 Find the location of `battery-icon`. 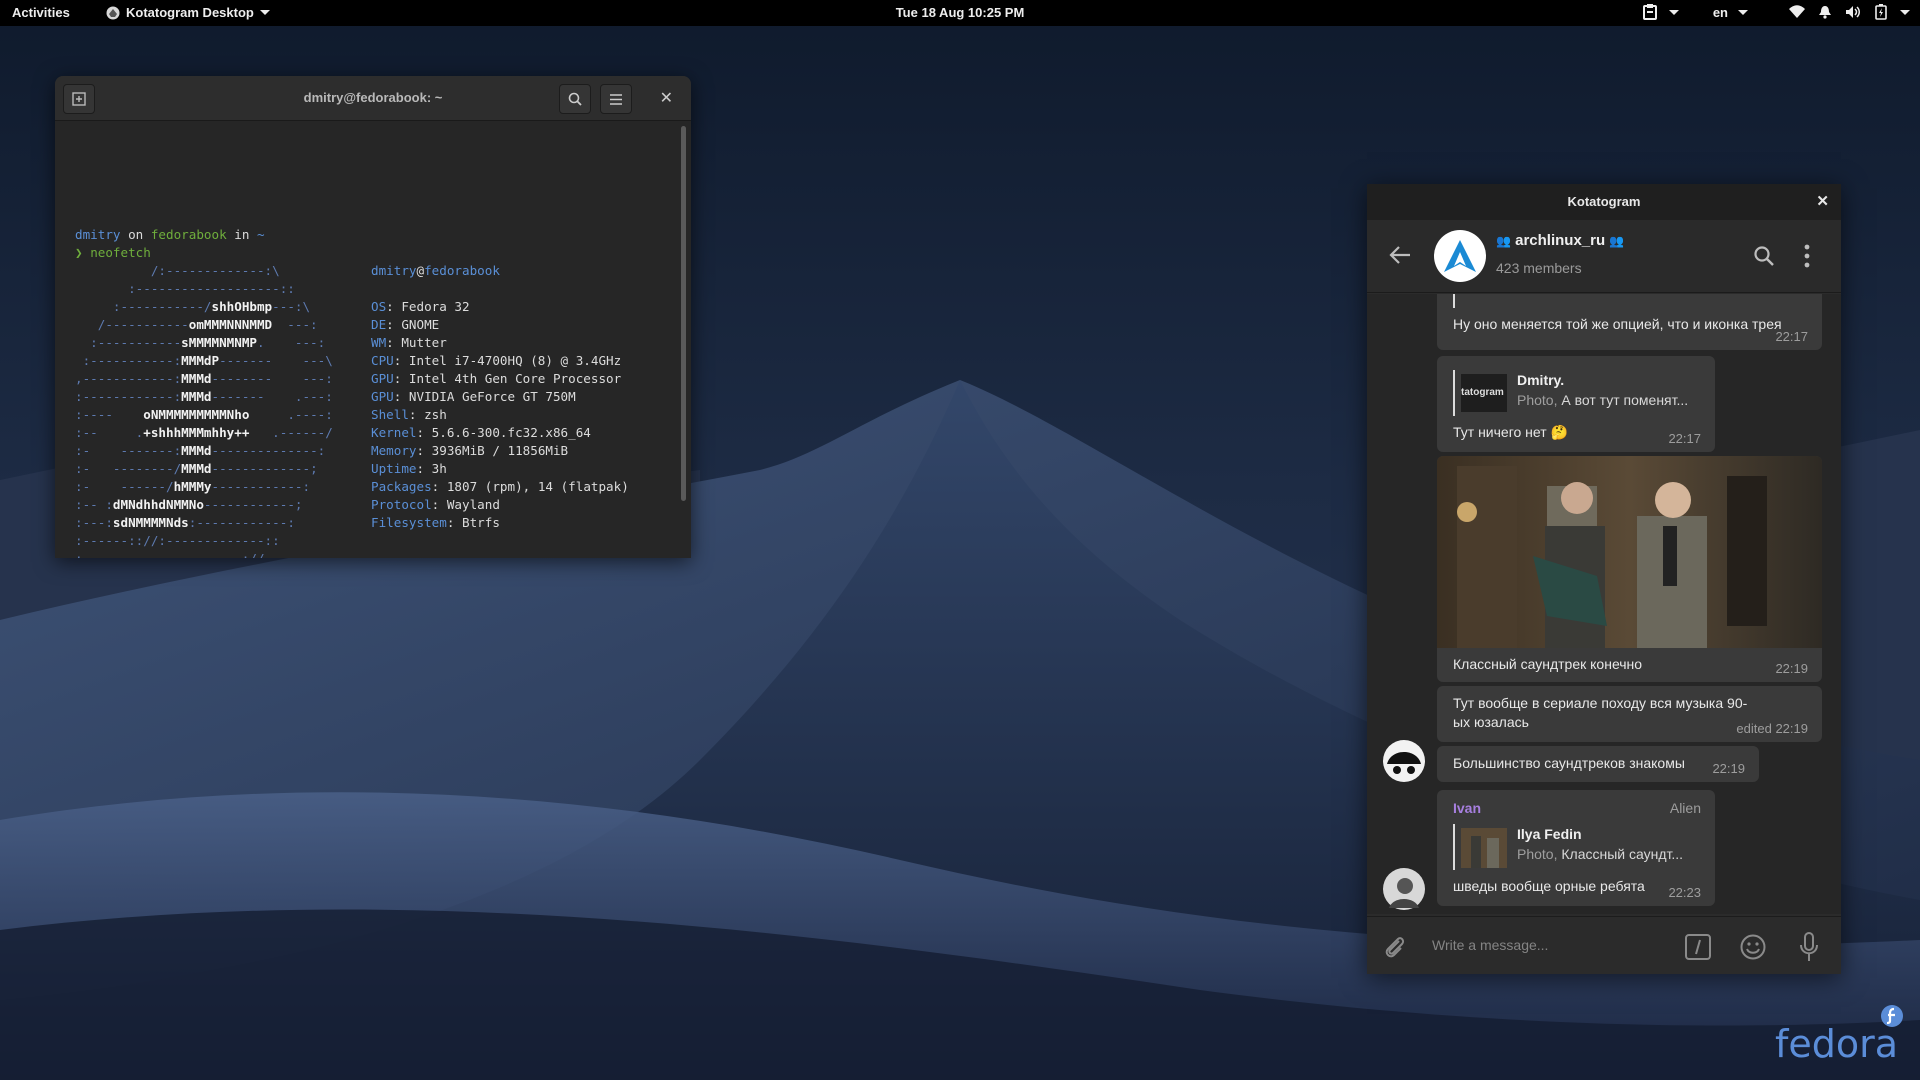

battery-icon is located at coordinates (1881, 12).